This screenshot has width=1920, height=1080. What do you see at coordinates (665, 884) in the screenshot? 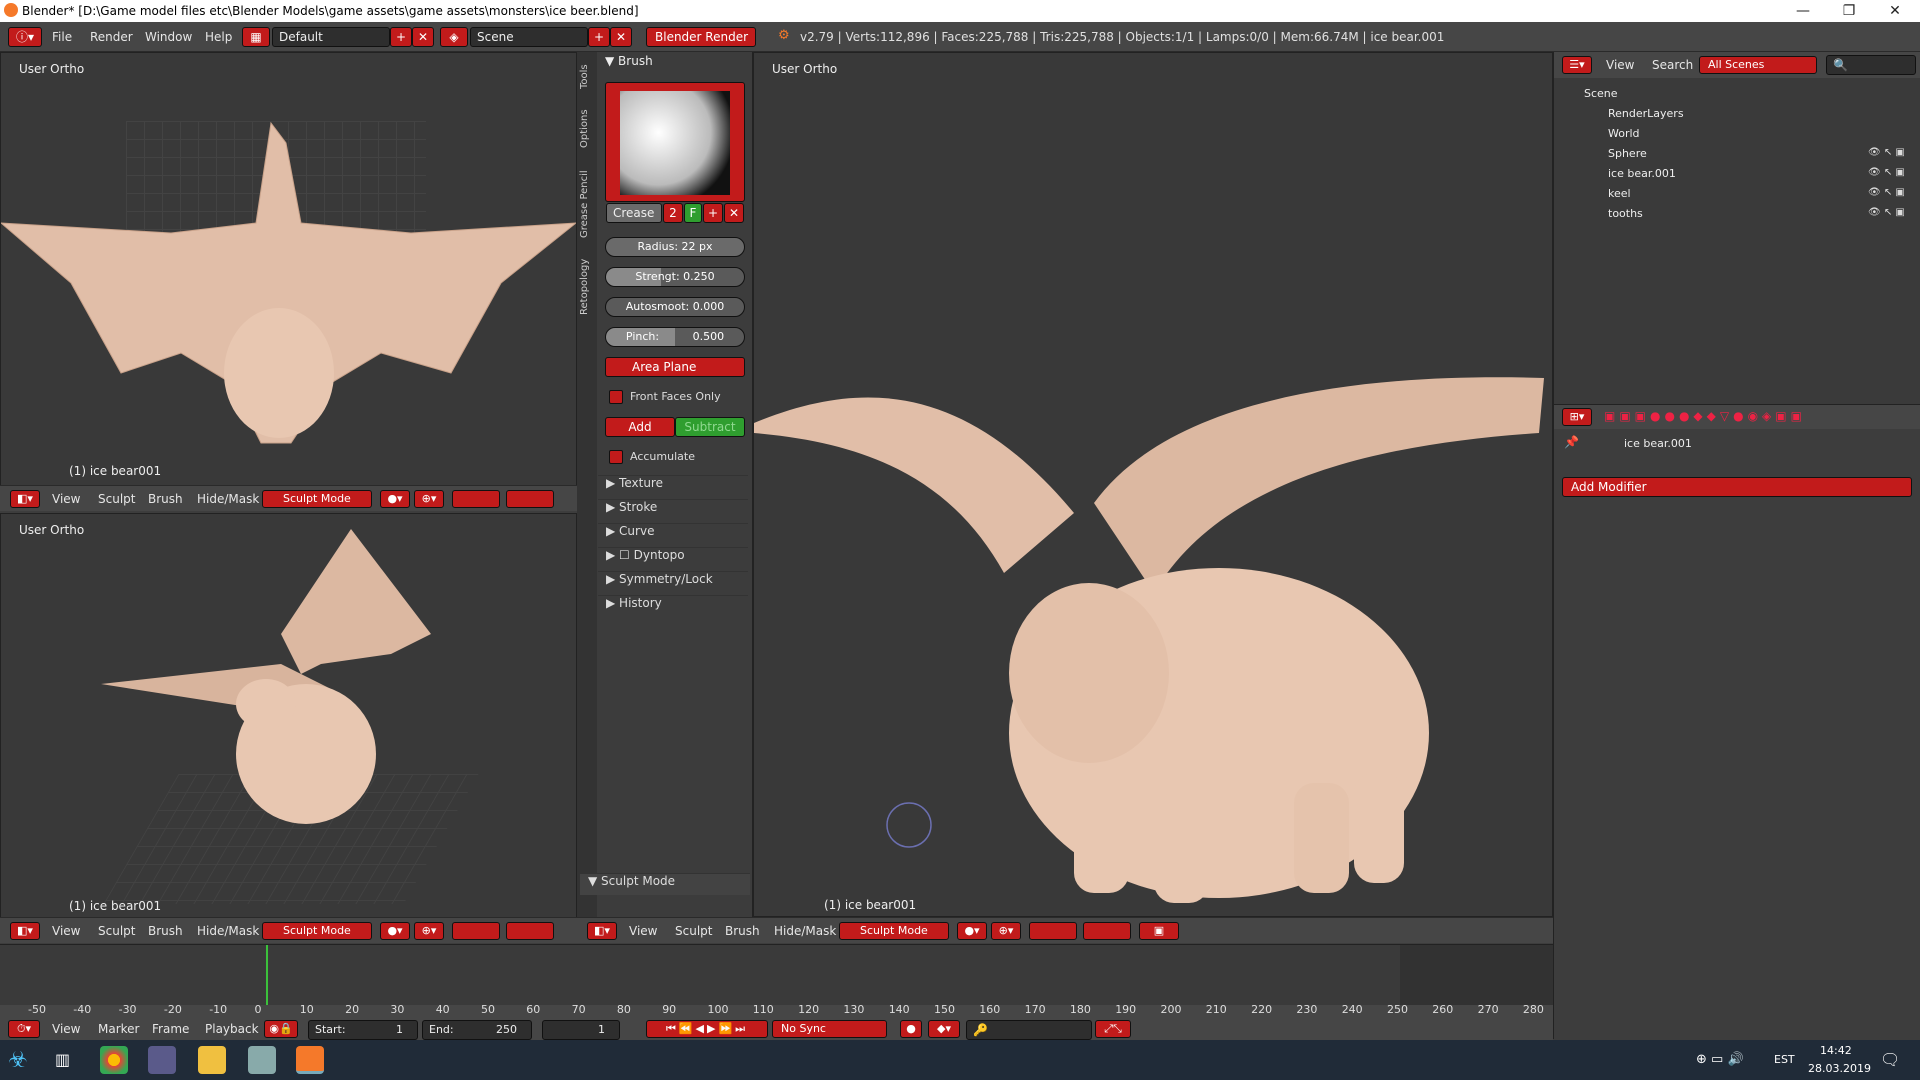
I see `panel-sculpt-mode: ▼ Sculpt Mode` at bounding box center [665, 884].